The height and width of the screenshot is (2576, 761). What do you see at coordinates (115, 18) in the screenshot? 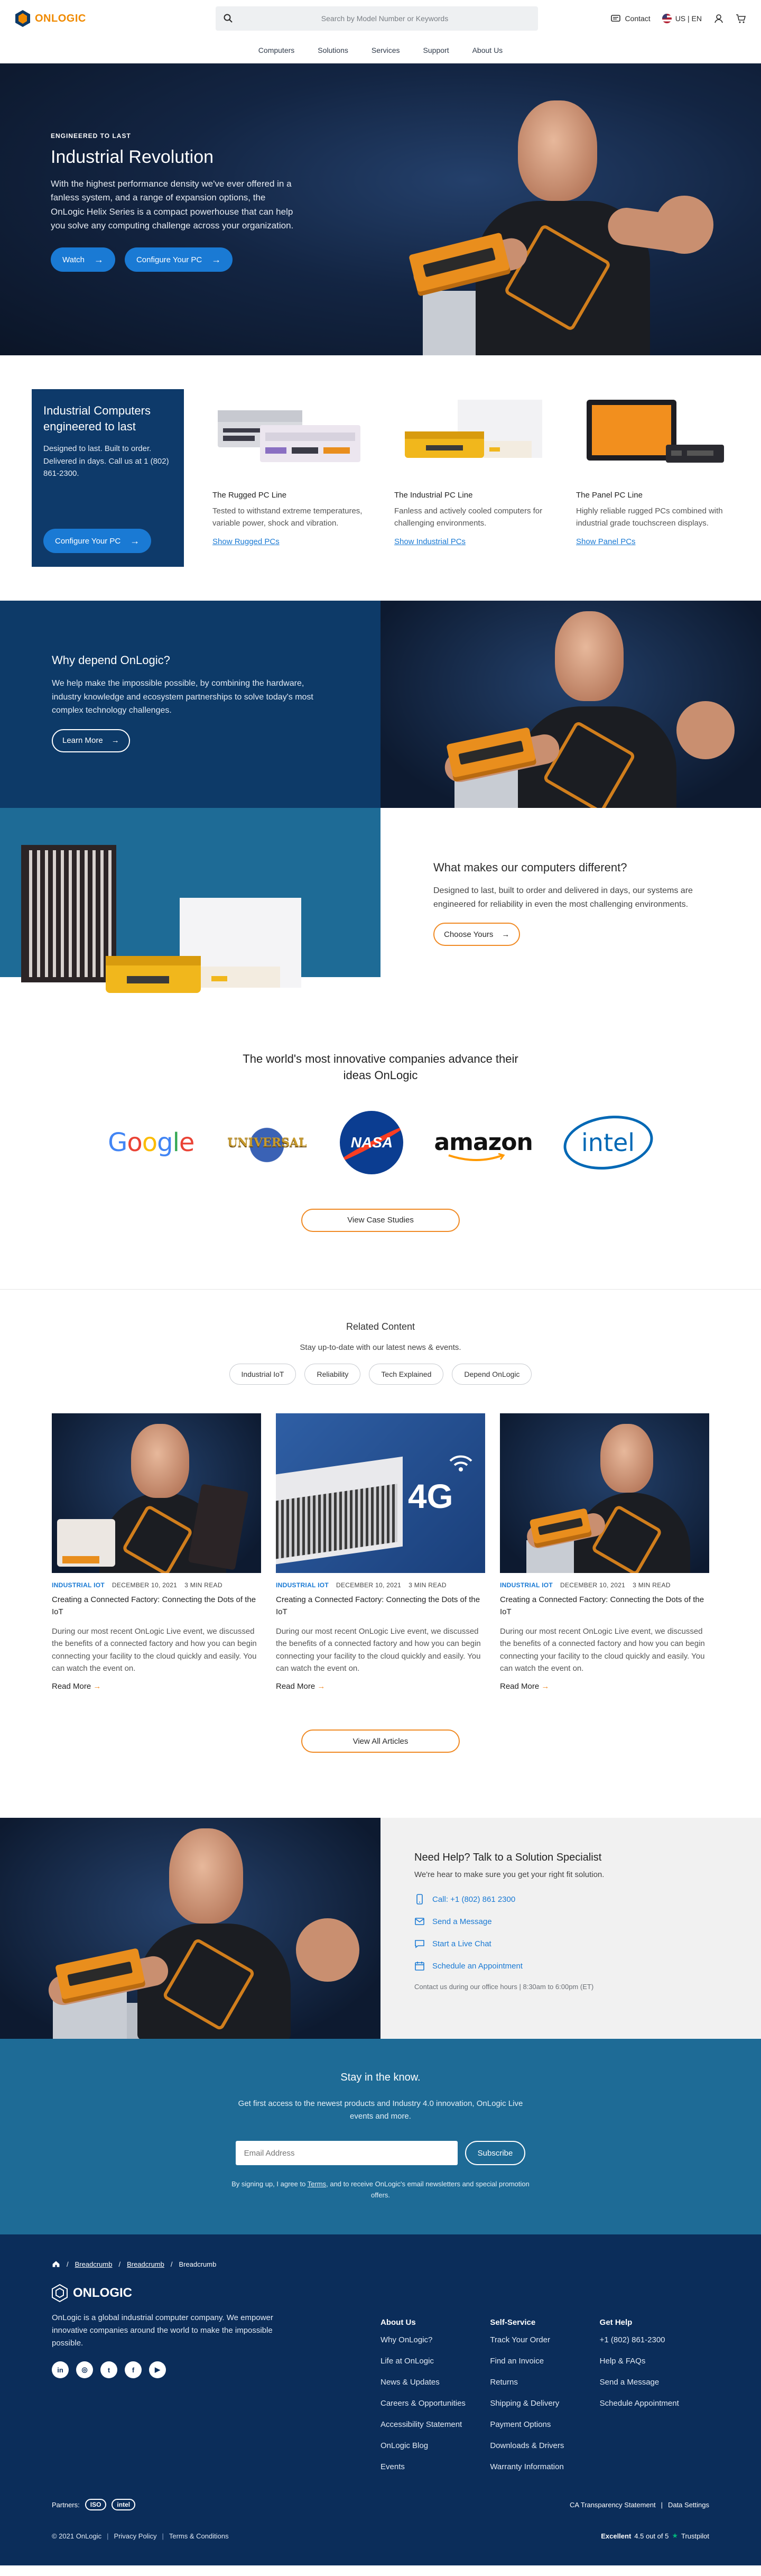
I see `logo: ONLOGIC` at bounding box center [115, 18].